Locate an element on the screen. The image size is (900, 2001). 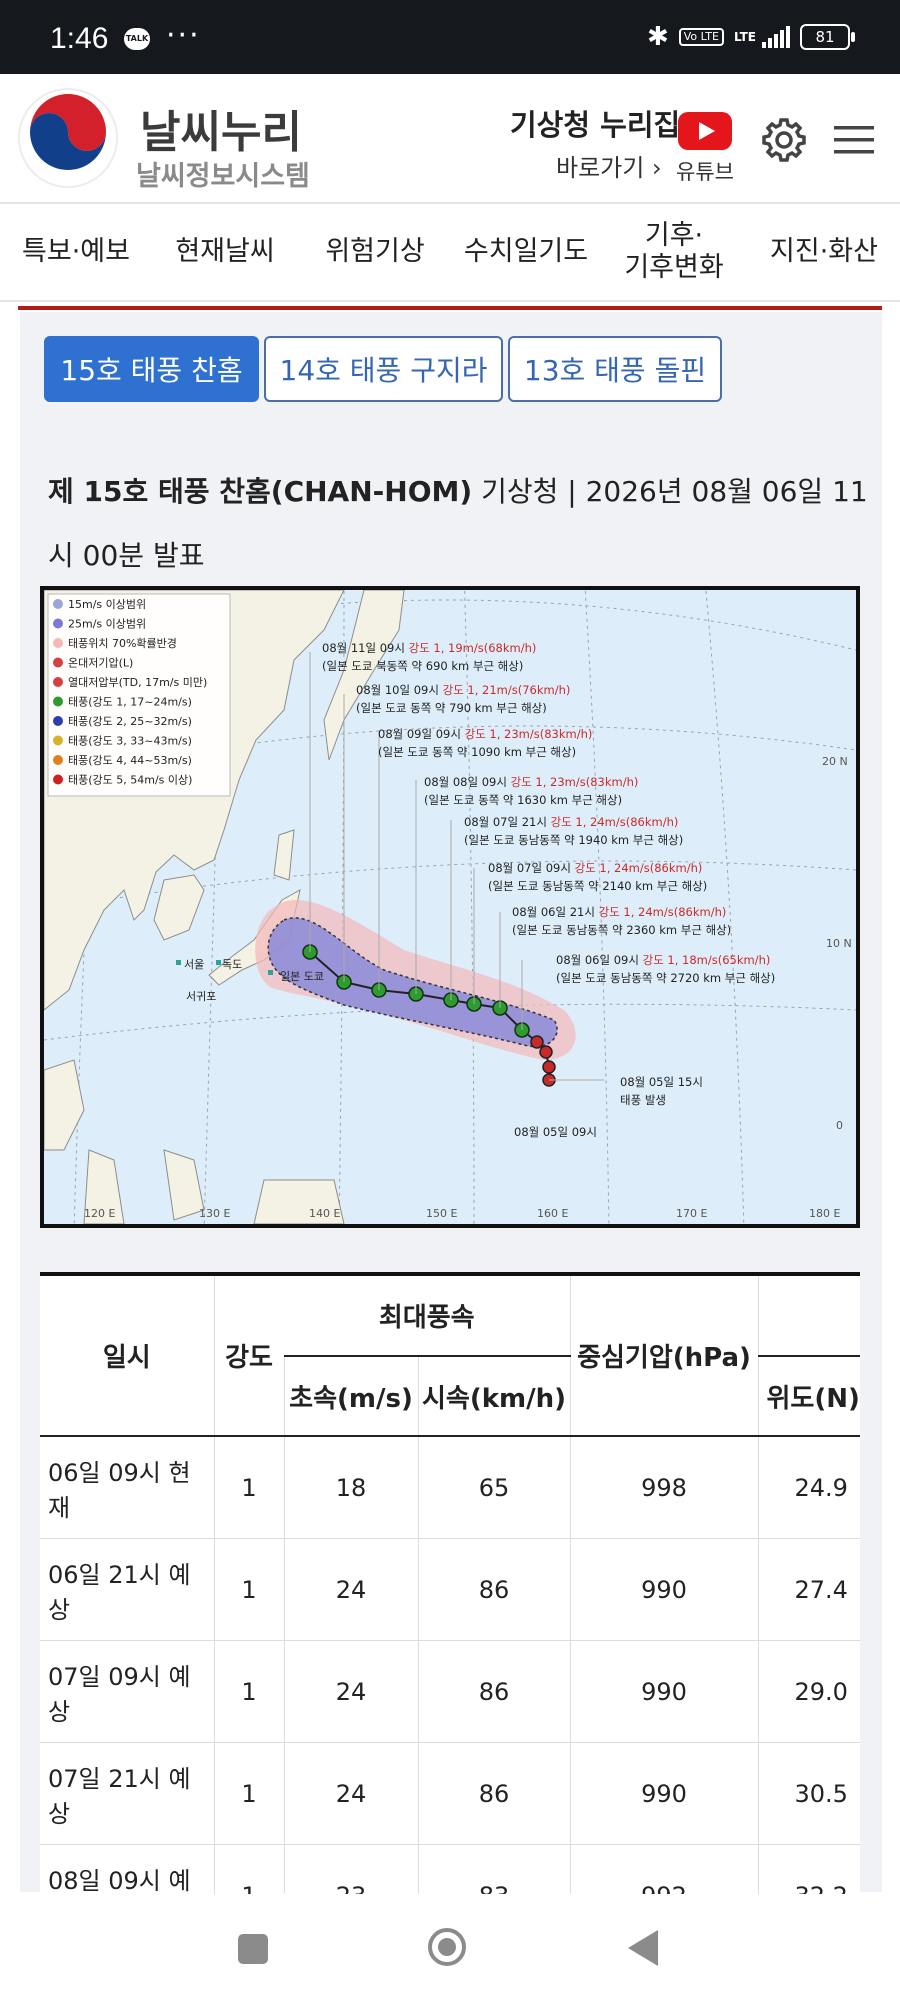
table-row: 06일 21시 예상 1 24 86 990 27.4 is located at coordinates (450, 1589).